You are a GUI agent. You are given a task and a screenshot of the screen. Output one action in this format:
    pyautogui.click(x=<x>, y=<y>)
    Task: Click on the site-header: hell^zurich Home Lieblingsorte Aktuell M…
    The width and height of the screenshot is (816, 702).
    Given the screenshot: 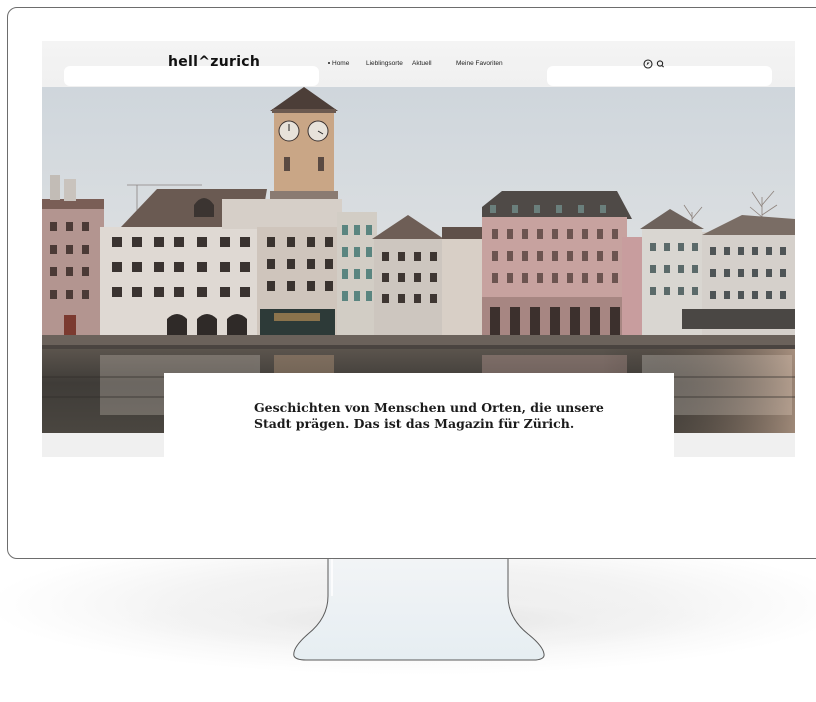 What is the action you would take?
    pyautogui.click(x=418, y=64)
    